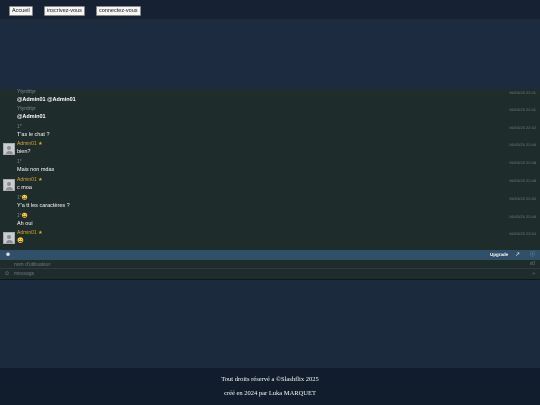 The image size is (540, 405). What do you see at coordinates (31, 117) in the screenshot?
I see `message-text: @Admin01` at bounding box center [31, 117].